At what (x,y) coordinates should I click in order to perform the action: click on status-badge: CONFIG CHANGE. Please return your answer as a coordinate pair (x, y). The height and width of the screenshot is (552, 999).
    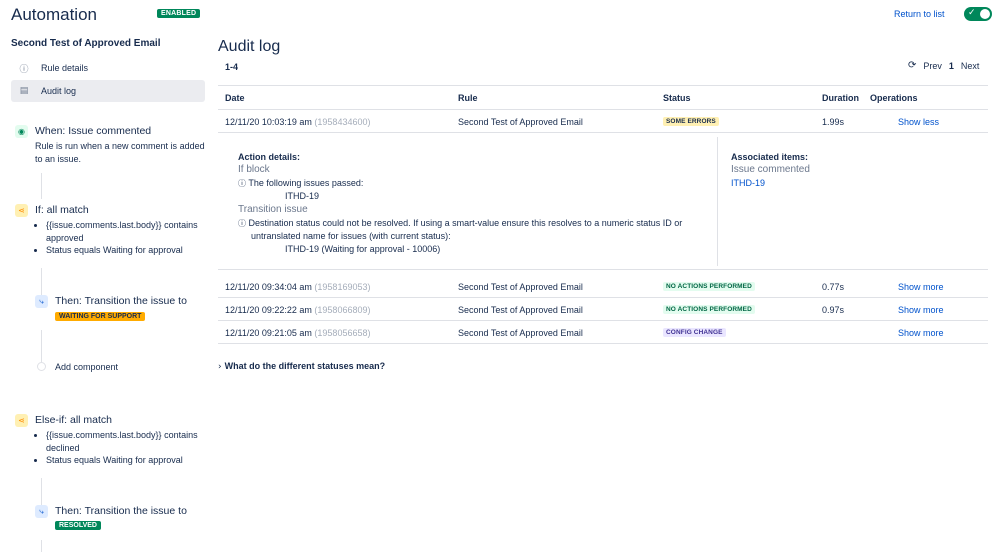
    Looking at the image, I should click on (694, 332).